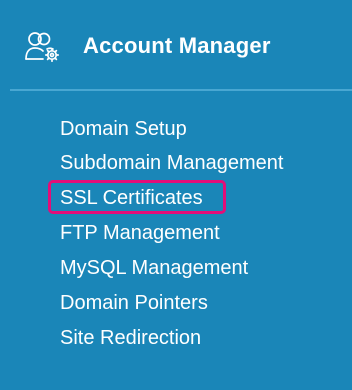  Describe the element at coordinates (44, 47) in the screenshot. I see `users-gear-icon` at that location.